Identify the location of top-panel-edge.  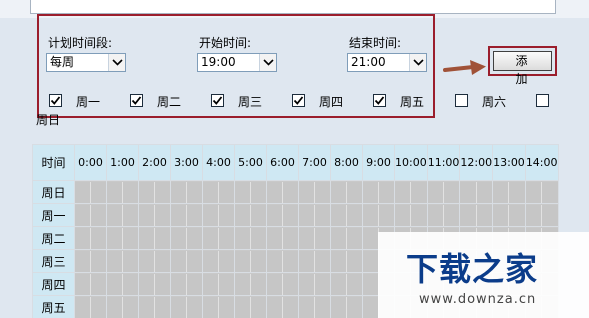
(293, 7).